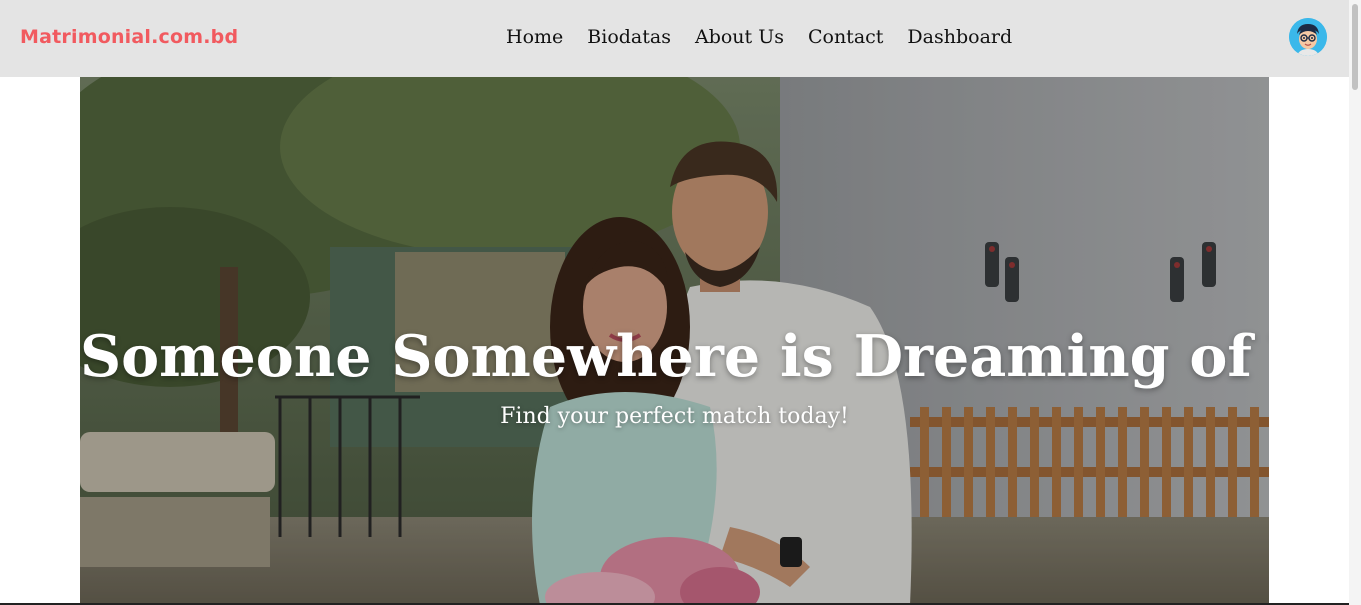 The width and height of the screenshot is (1361, 605). Describe the element at coordinates (129, 37) in the screenshot. I see `brand-logo: Matrimonial.com.bd` at that location.